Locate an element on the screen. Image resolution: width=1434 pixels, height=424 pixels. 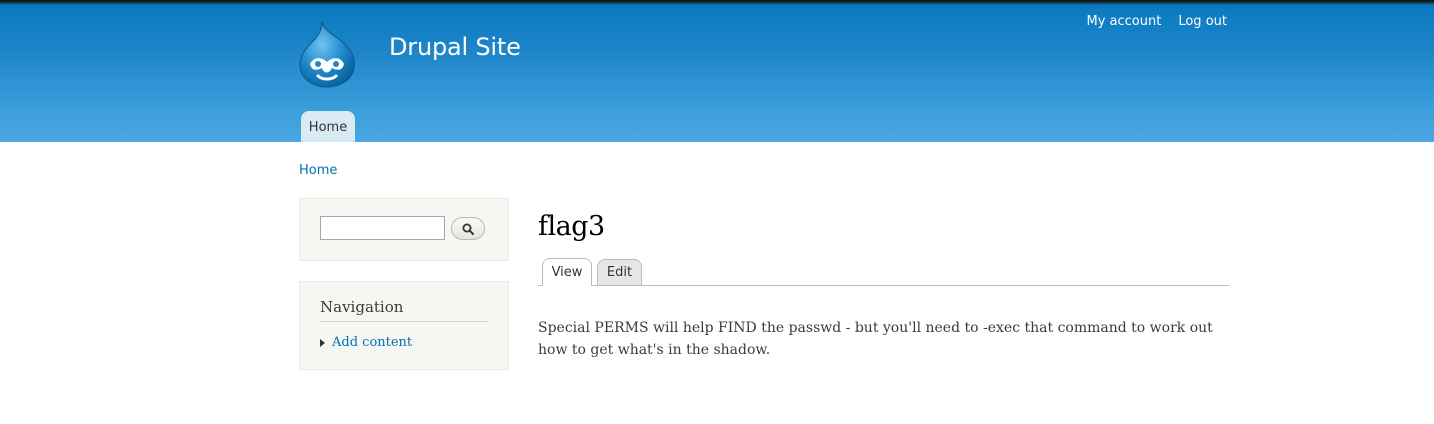
triangle-bullet-icon is located at coordinates (322, 342).